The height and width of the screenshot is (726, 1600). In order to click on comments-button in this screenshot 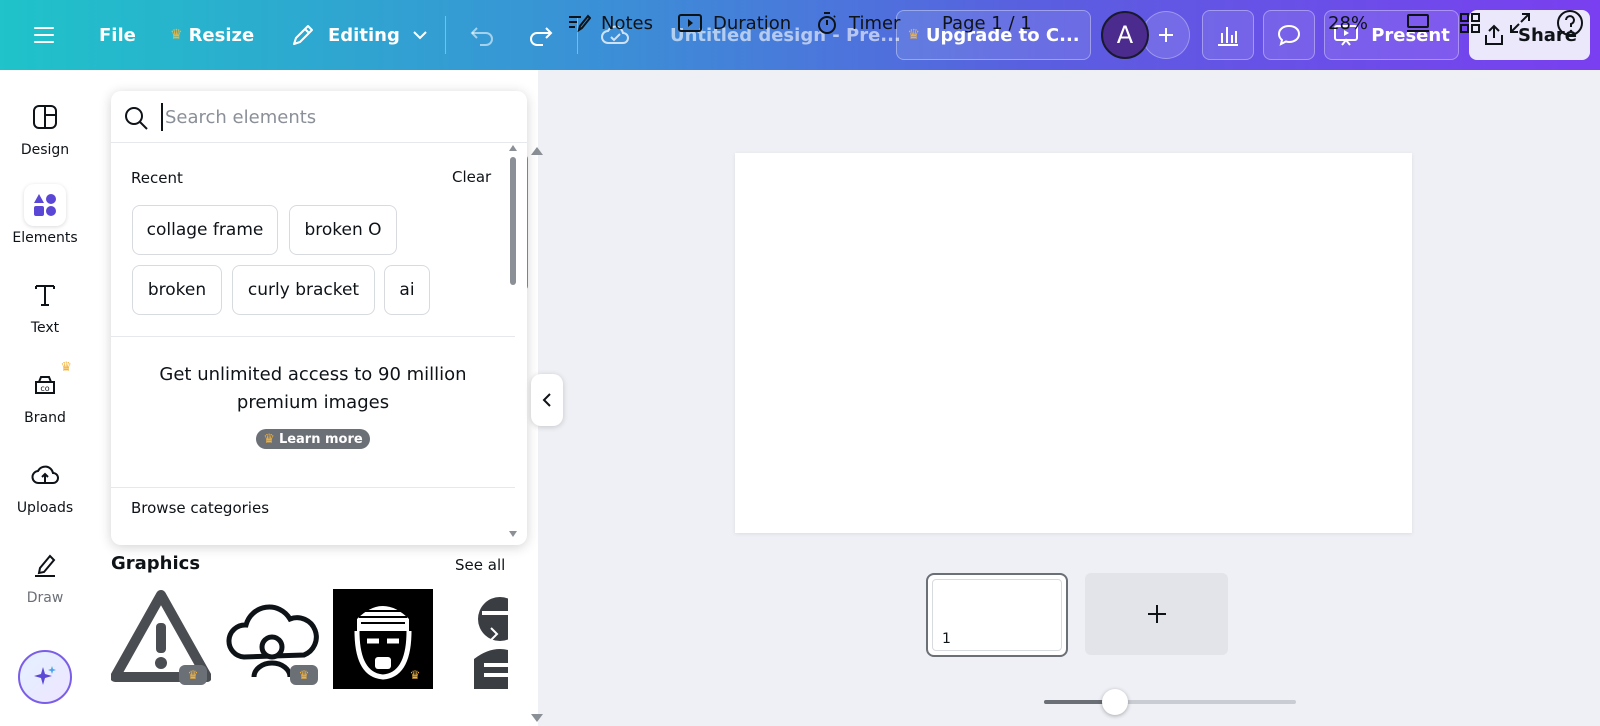, I will do `click(1289, 35)`.